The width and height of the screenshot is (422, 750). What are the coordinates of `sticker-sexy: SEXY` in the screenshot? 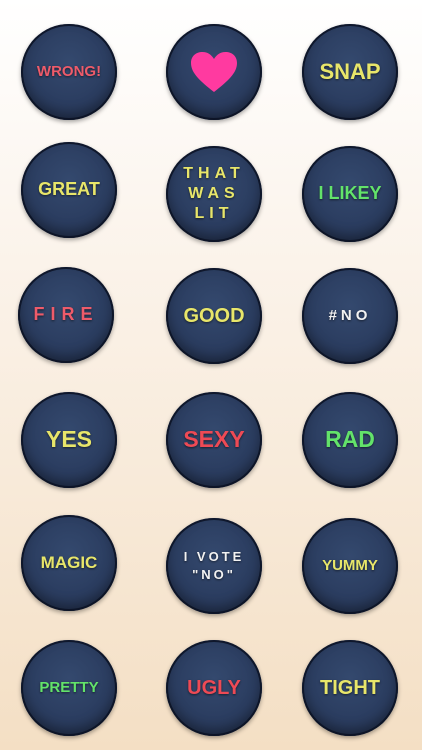 It's located at (214, 440).